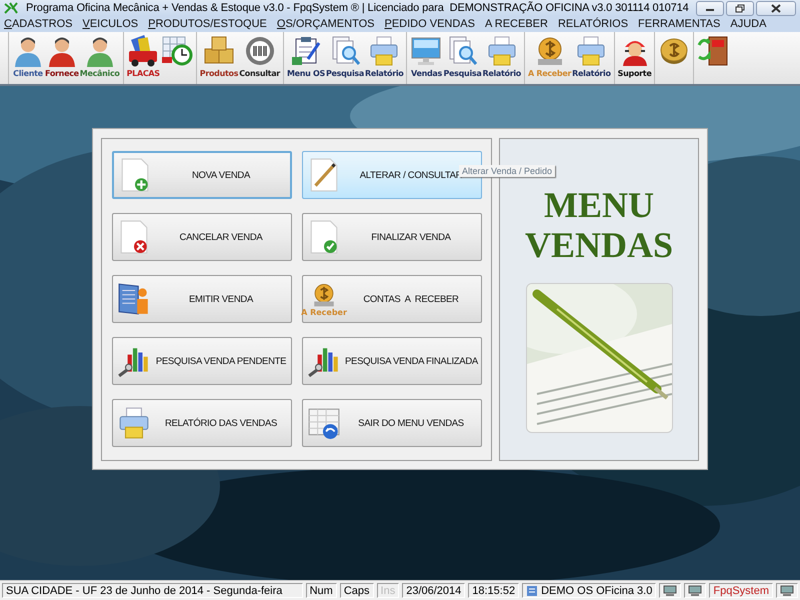  What do you see at coordinates (593, 24) in the screenshot?
I see `menu-item: RELATÓRIOS` at bounding box center [593, 24].